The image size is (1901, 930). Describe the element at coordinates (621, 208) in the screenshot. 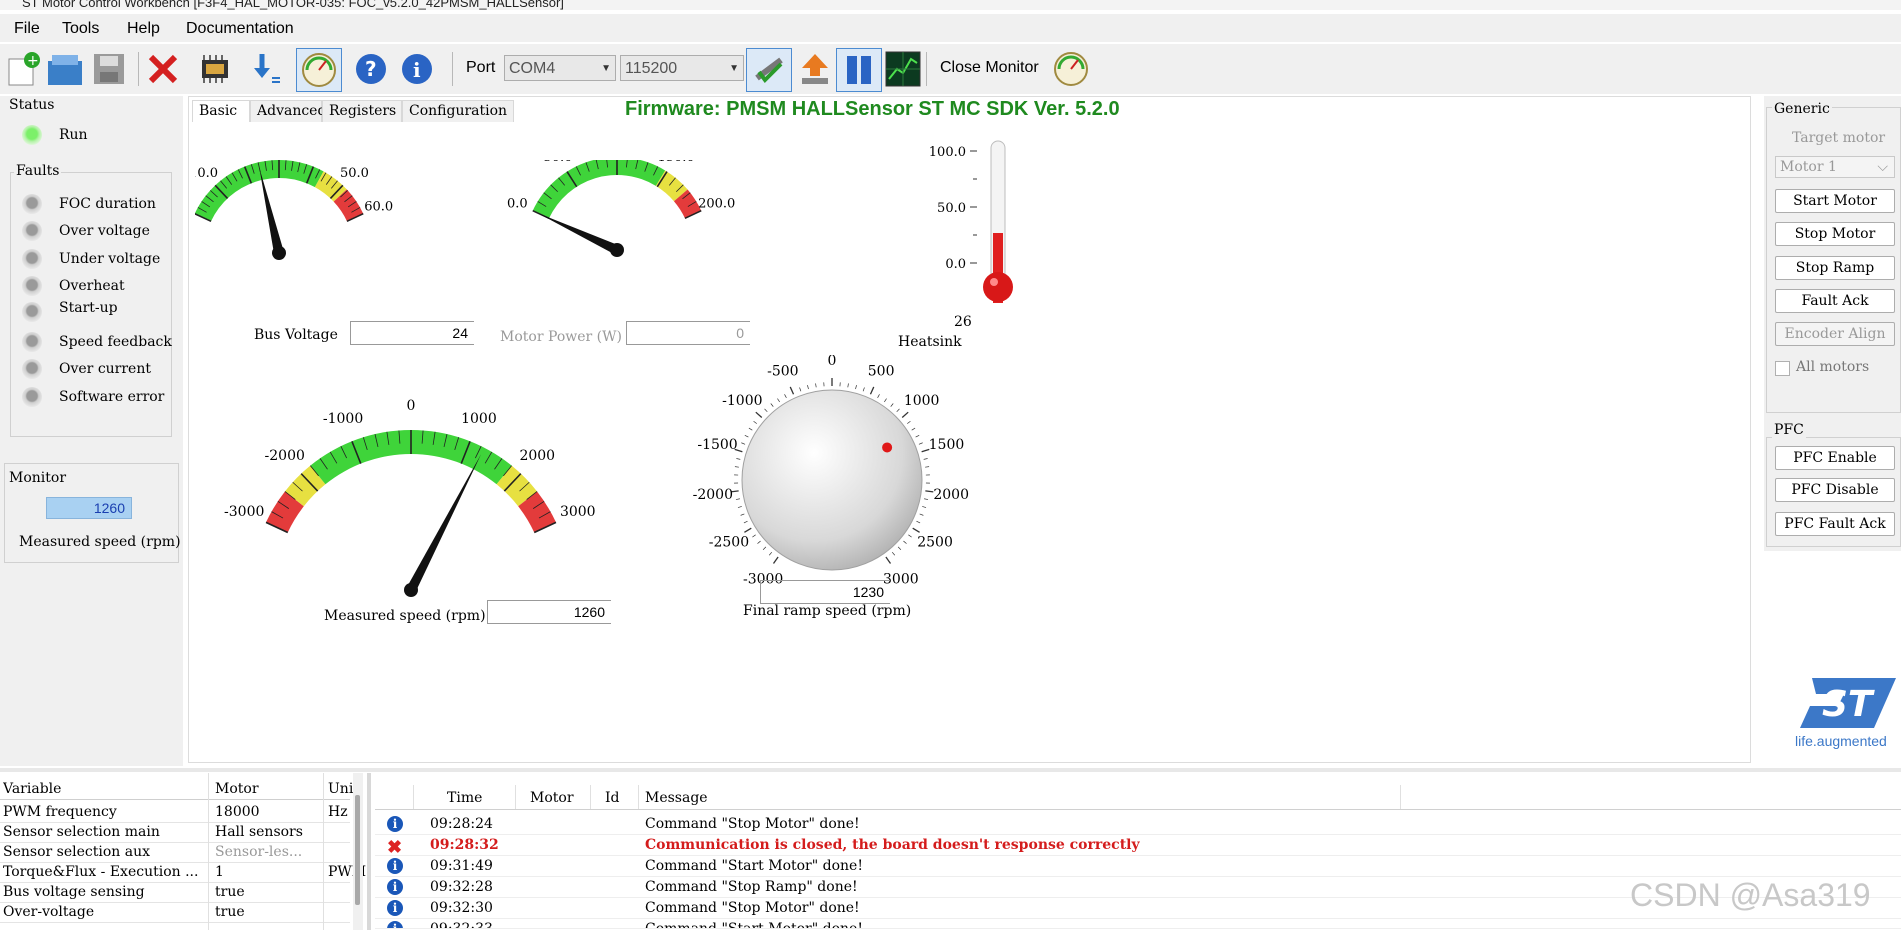

I see `motor-power-gauge: 0.050.0100.0150.0200.0` at that location.